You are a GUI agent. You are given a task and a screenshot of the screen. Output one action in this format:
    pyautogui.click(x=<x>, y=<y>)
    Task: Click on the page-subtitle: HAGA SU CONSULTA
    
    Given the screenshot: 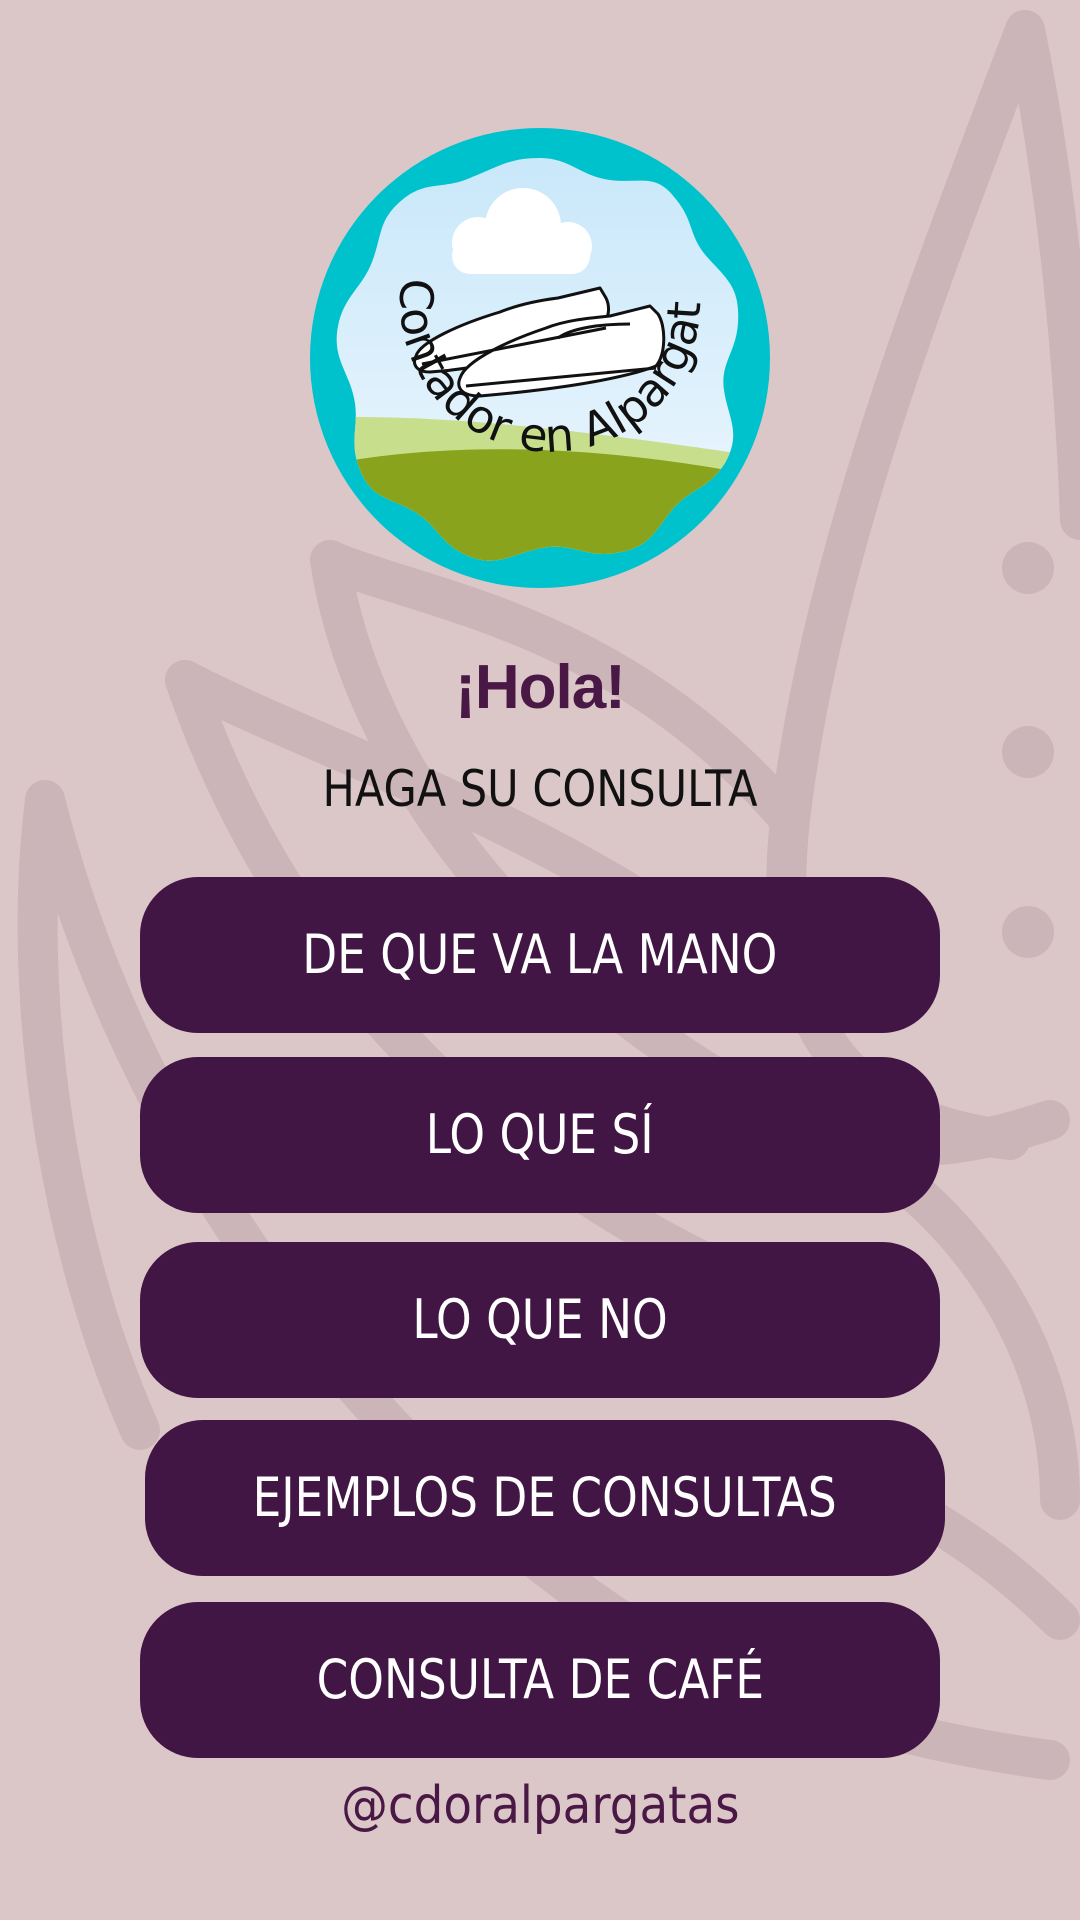 What is the action you would take?
    pyautogui.click(x=540, y=789)
    